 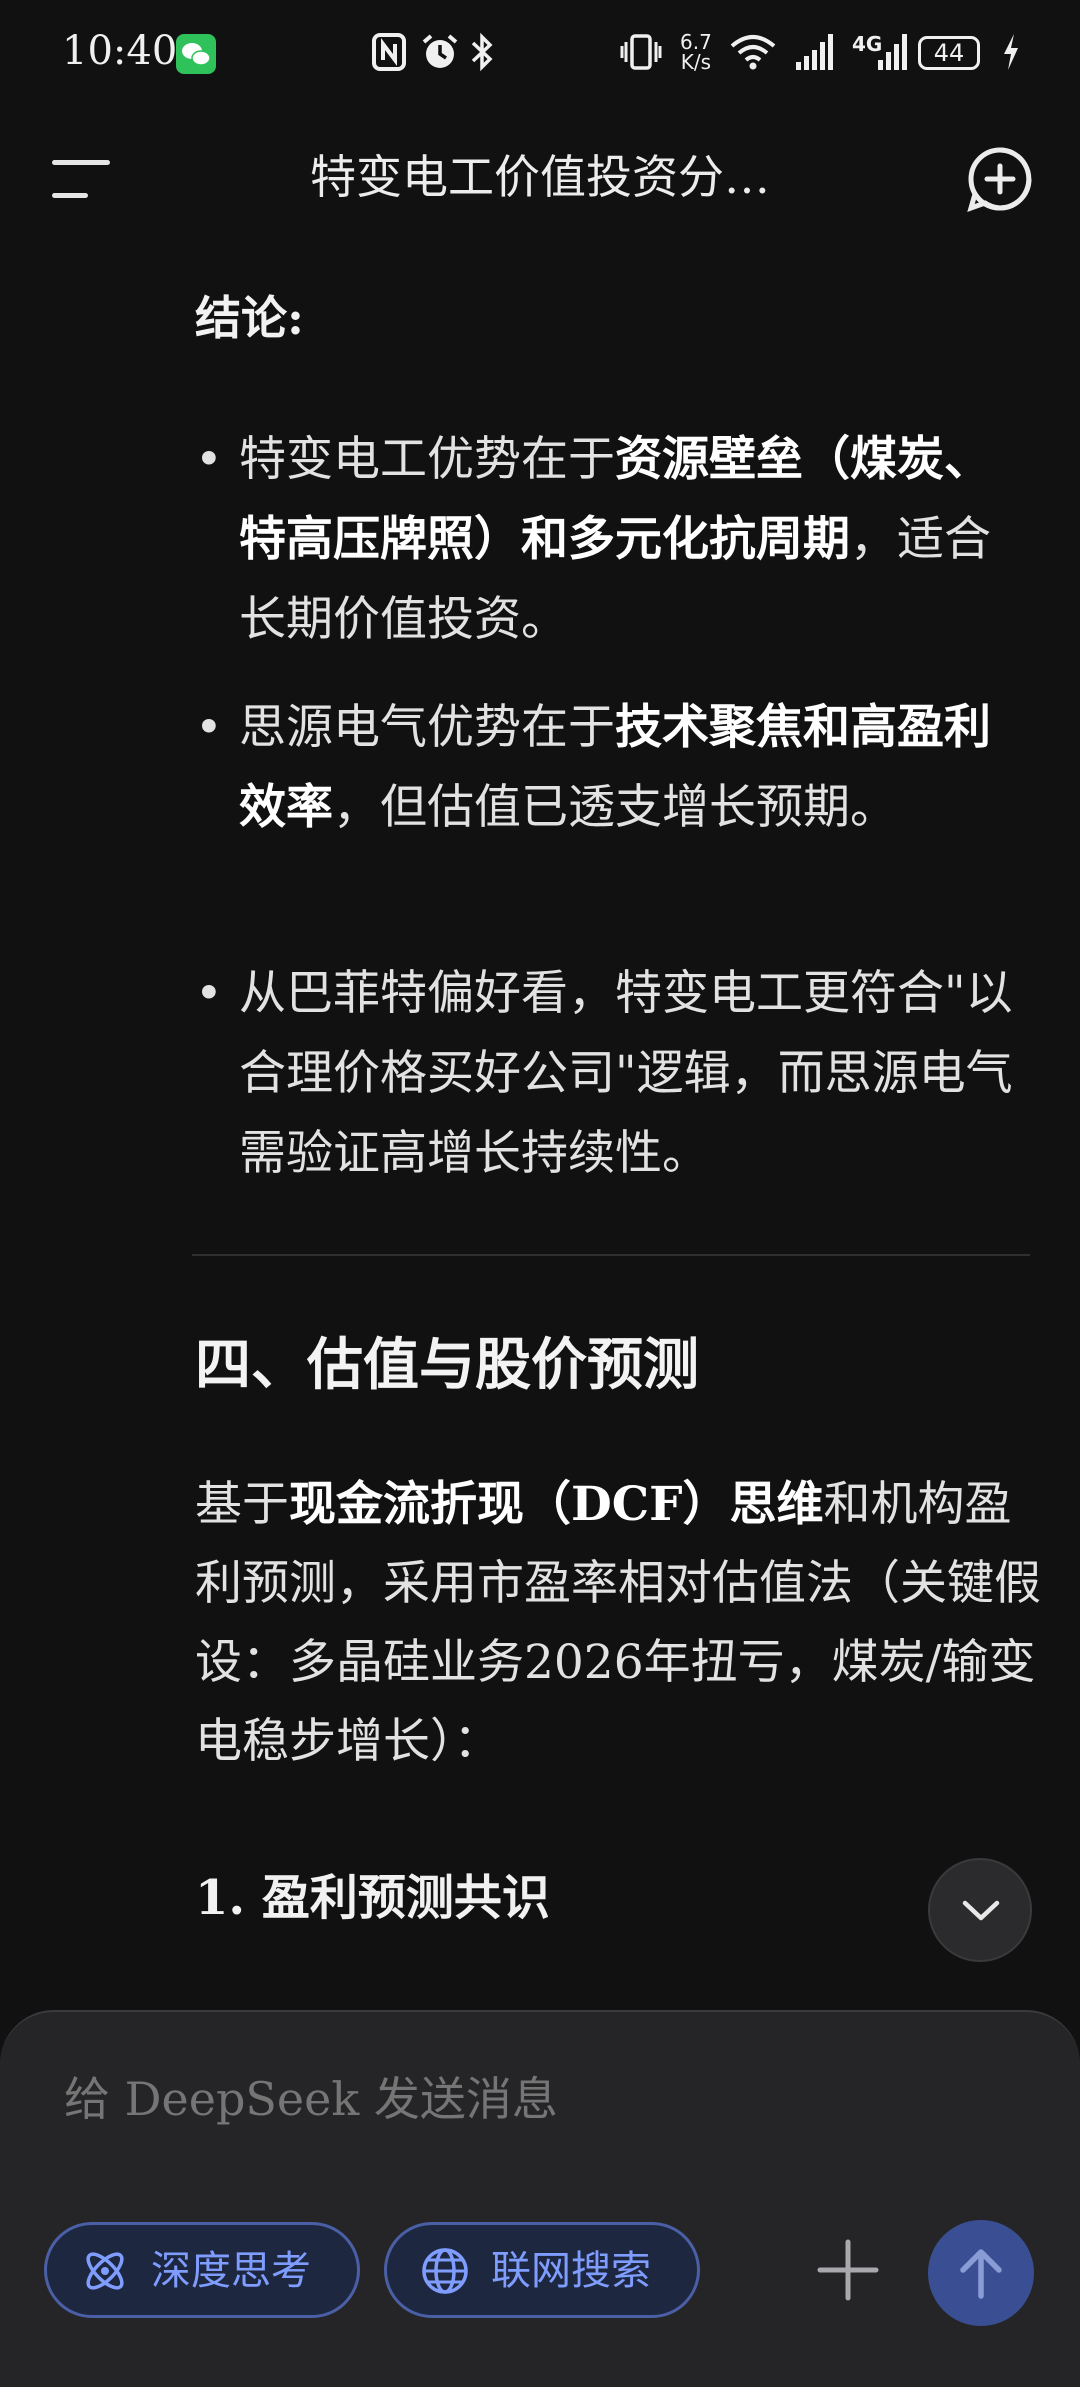 I want to click on send-button, so click(x=981, y=2273).